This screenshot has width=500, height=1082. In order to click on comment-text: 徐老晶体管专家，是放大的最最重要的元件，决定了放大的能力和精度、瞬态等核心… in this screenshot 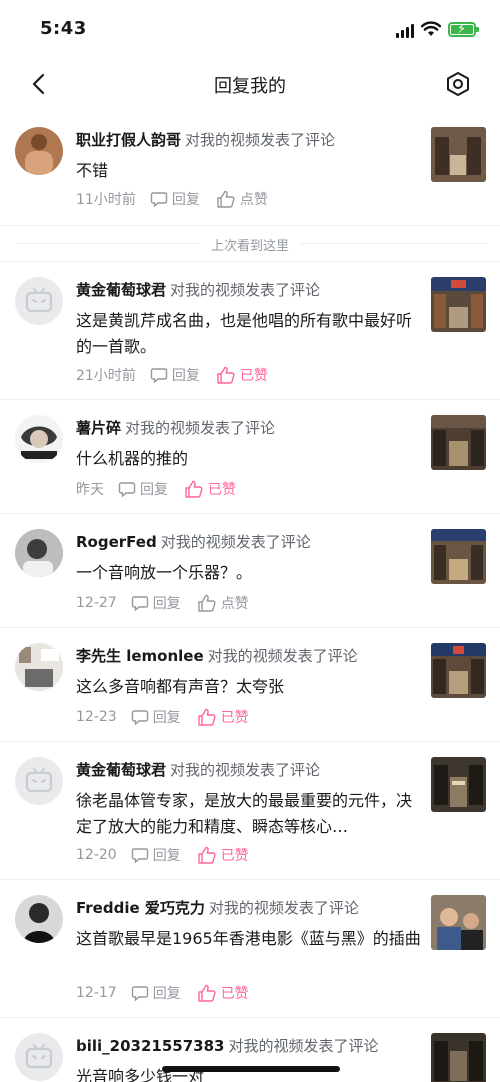, I will do `click(248, 814)`.